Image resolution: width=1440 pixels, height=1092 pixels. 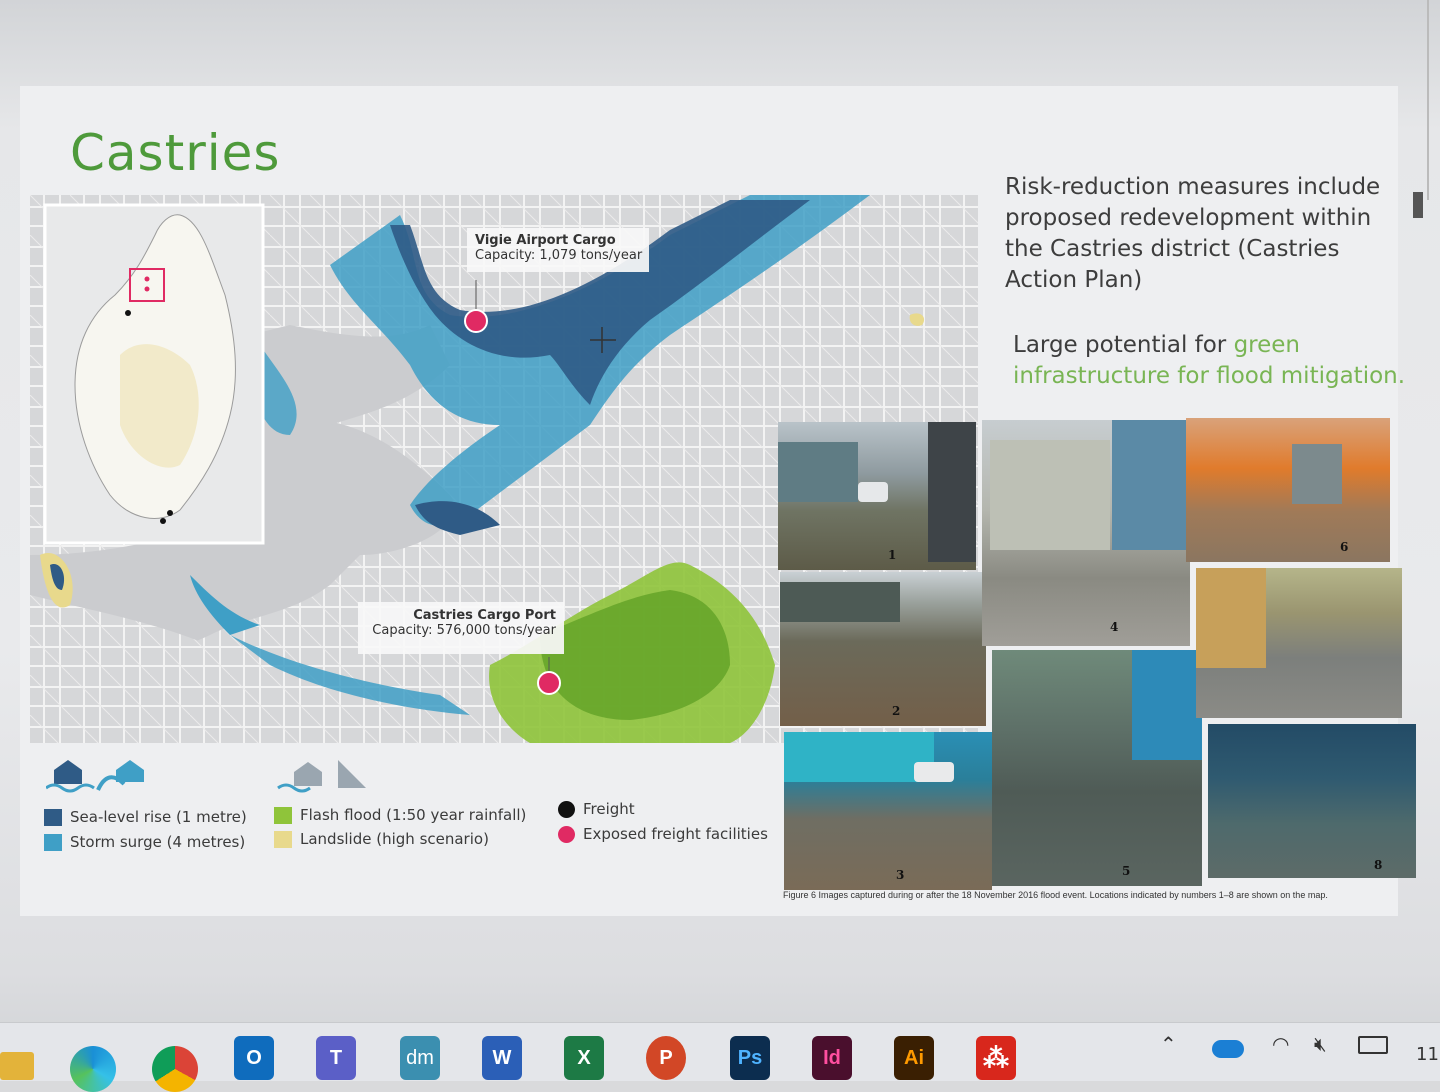 What do you see at coordinates (93, 1069) in the screenshot?
I see `edge-icon` at bounding box center [93, 1069].